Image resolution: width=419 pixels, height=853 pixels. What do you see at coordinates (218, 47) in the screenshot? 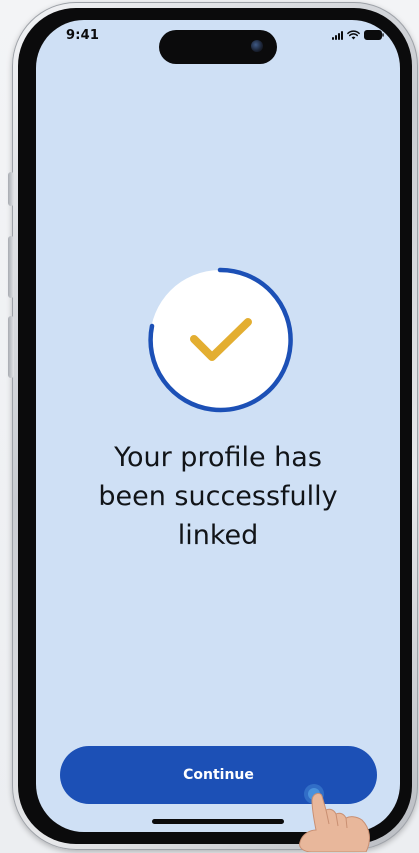
I see `dynamic-island` at bounding box center [218, 47].